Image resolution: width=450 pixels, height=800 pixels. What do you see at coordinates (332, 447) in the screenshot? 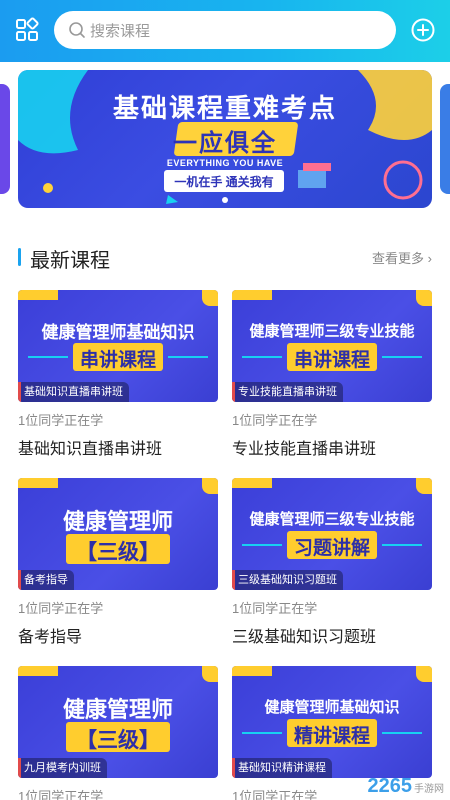
I see `course-title: 专业技能直播串讲班` at bounding box center [332, 447].